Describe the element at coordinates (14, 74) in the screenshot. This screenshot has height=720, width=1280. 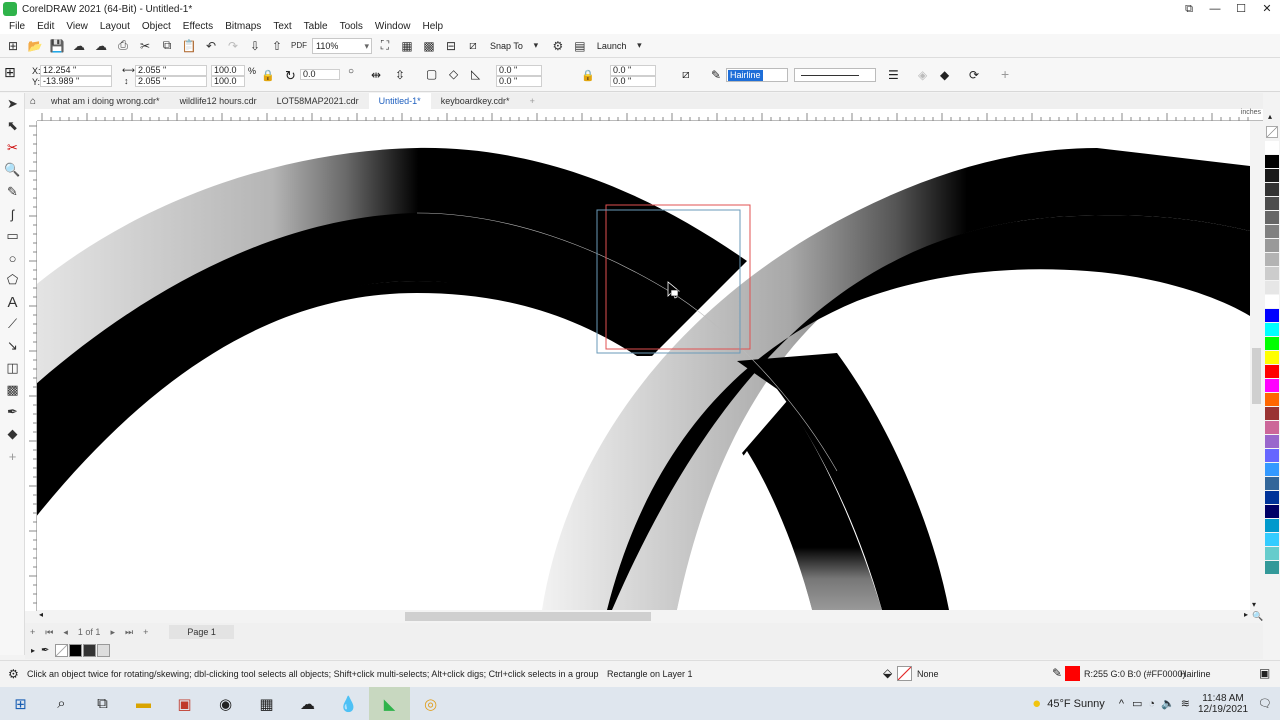
I see `object-origin-icon: ⊞` at that location.